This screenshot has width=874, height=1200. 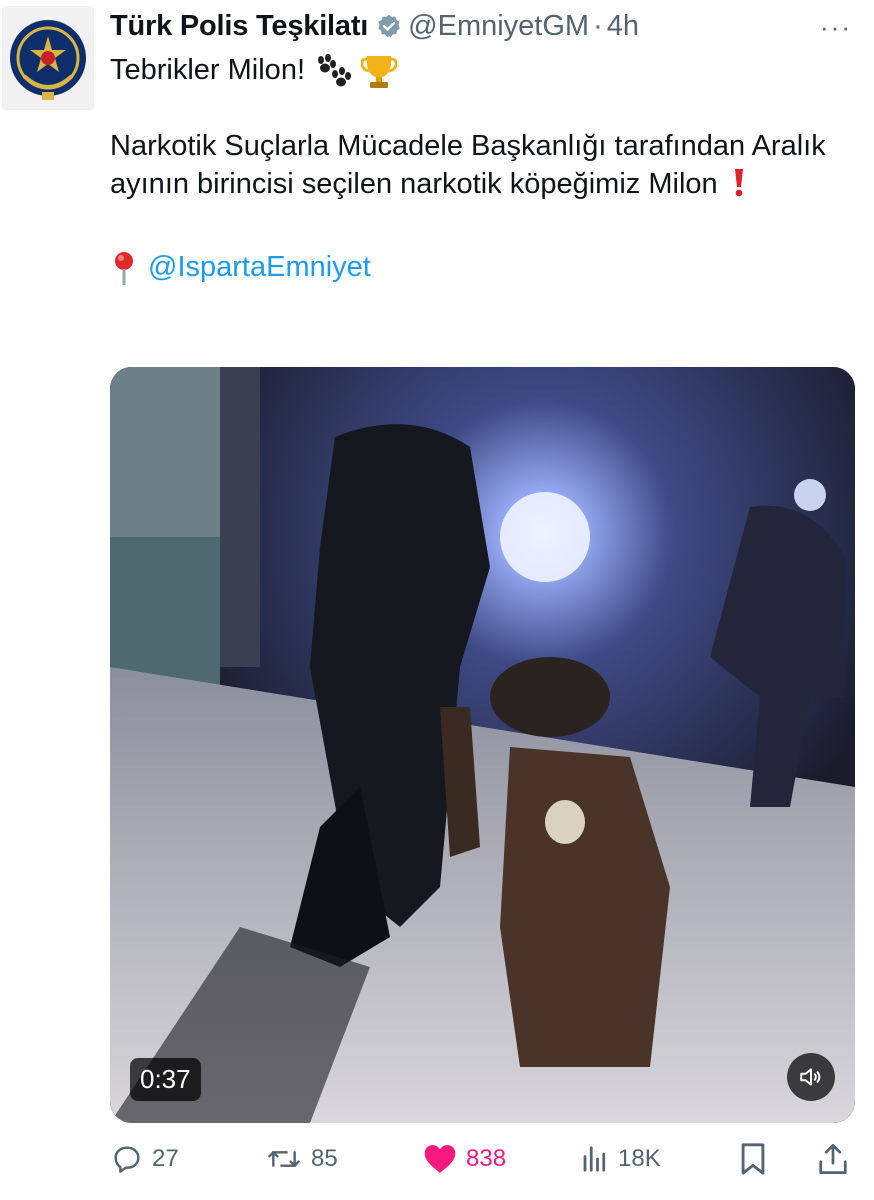 I want to click on more-options-icon: ···, so click(x=836, y=27).